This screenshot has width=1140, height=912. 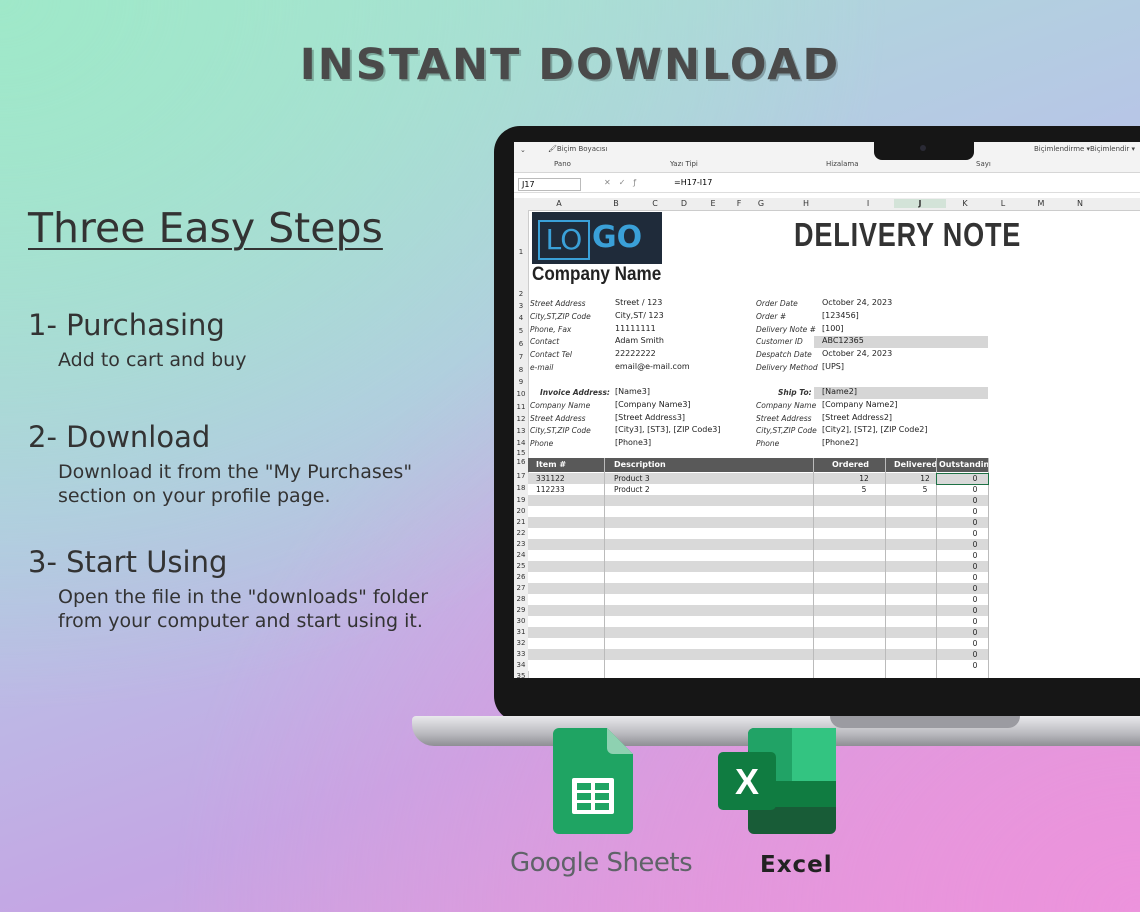 I want to click on row-header: 32, so click(x=521, y=643).